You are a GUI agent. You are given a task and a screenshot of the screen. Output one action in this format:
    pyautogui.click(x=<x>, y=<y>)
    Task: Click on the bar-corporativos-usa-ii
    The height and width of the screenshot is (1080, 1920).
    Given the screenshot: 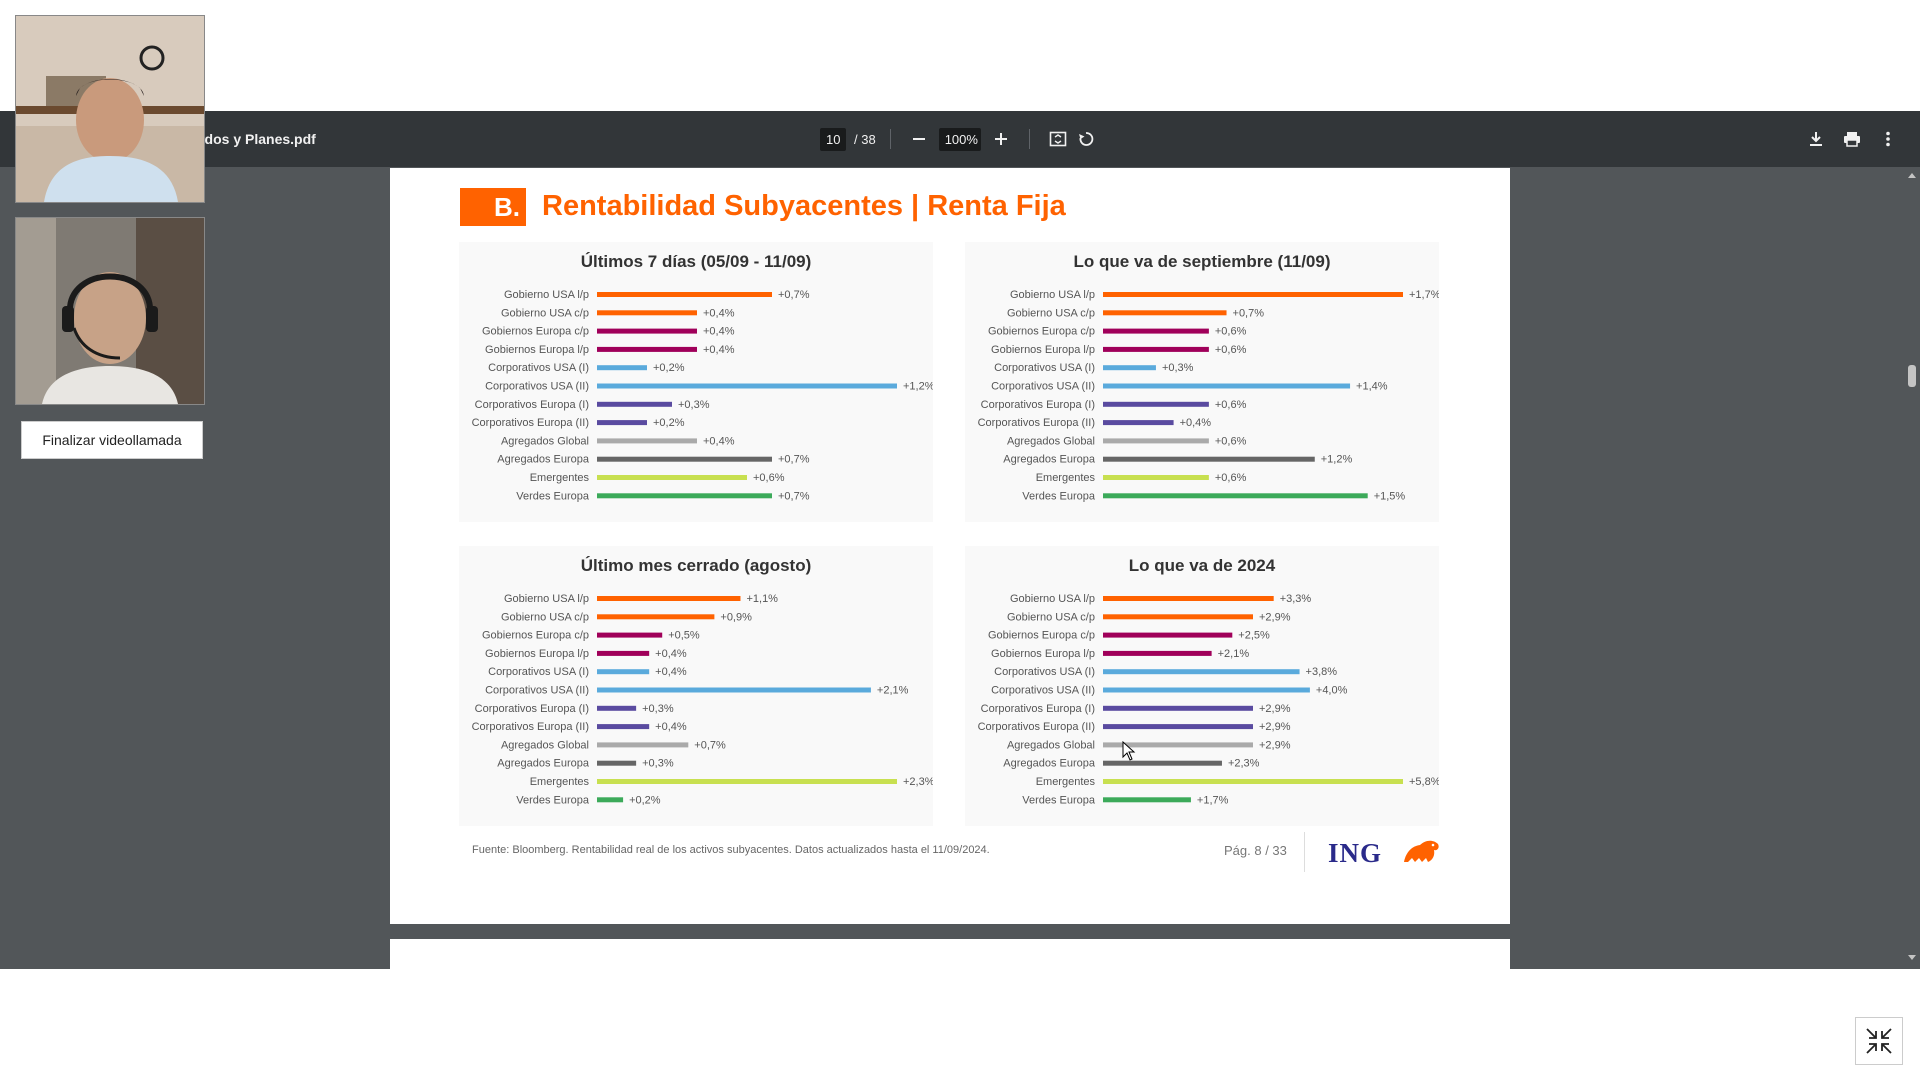 What is the action you would take?
    pyautogui.click(x=747, y=386)
    